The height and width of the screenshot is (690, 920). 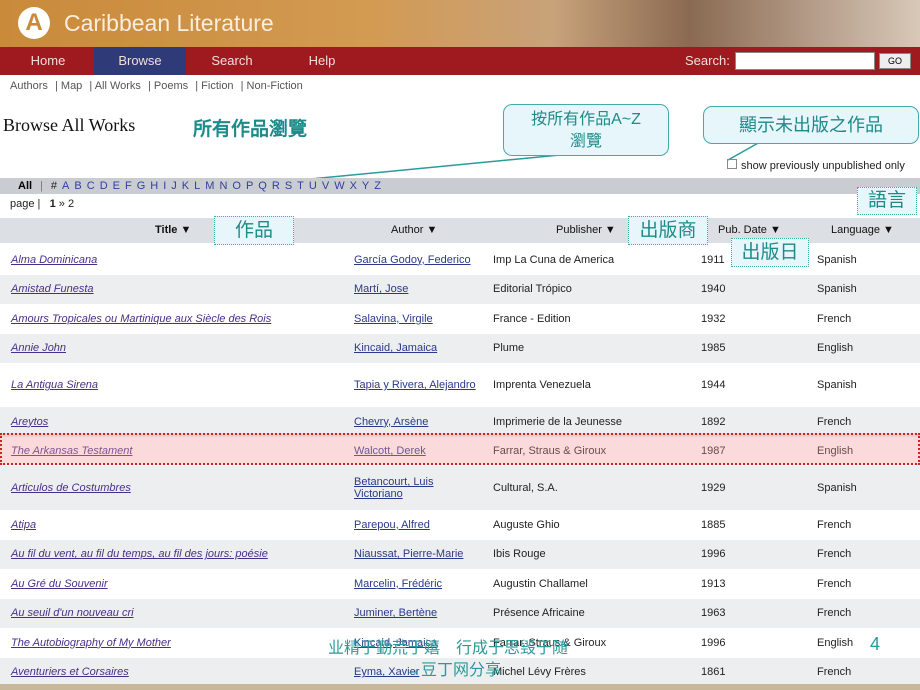 I want to click on col-publisher: Publisher ▼, so click(x=586, y=230).